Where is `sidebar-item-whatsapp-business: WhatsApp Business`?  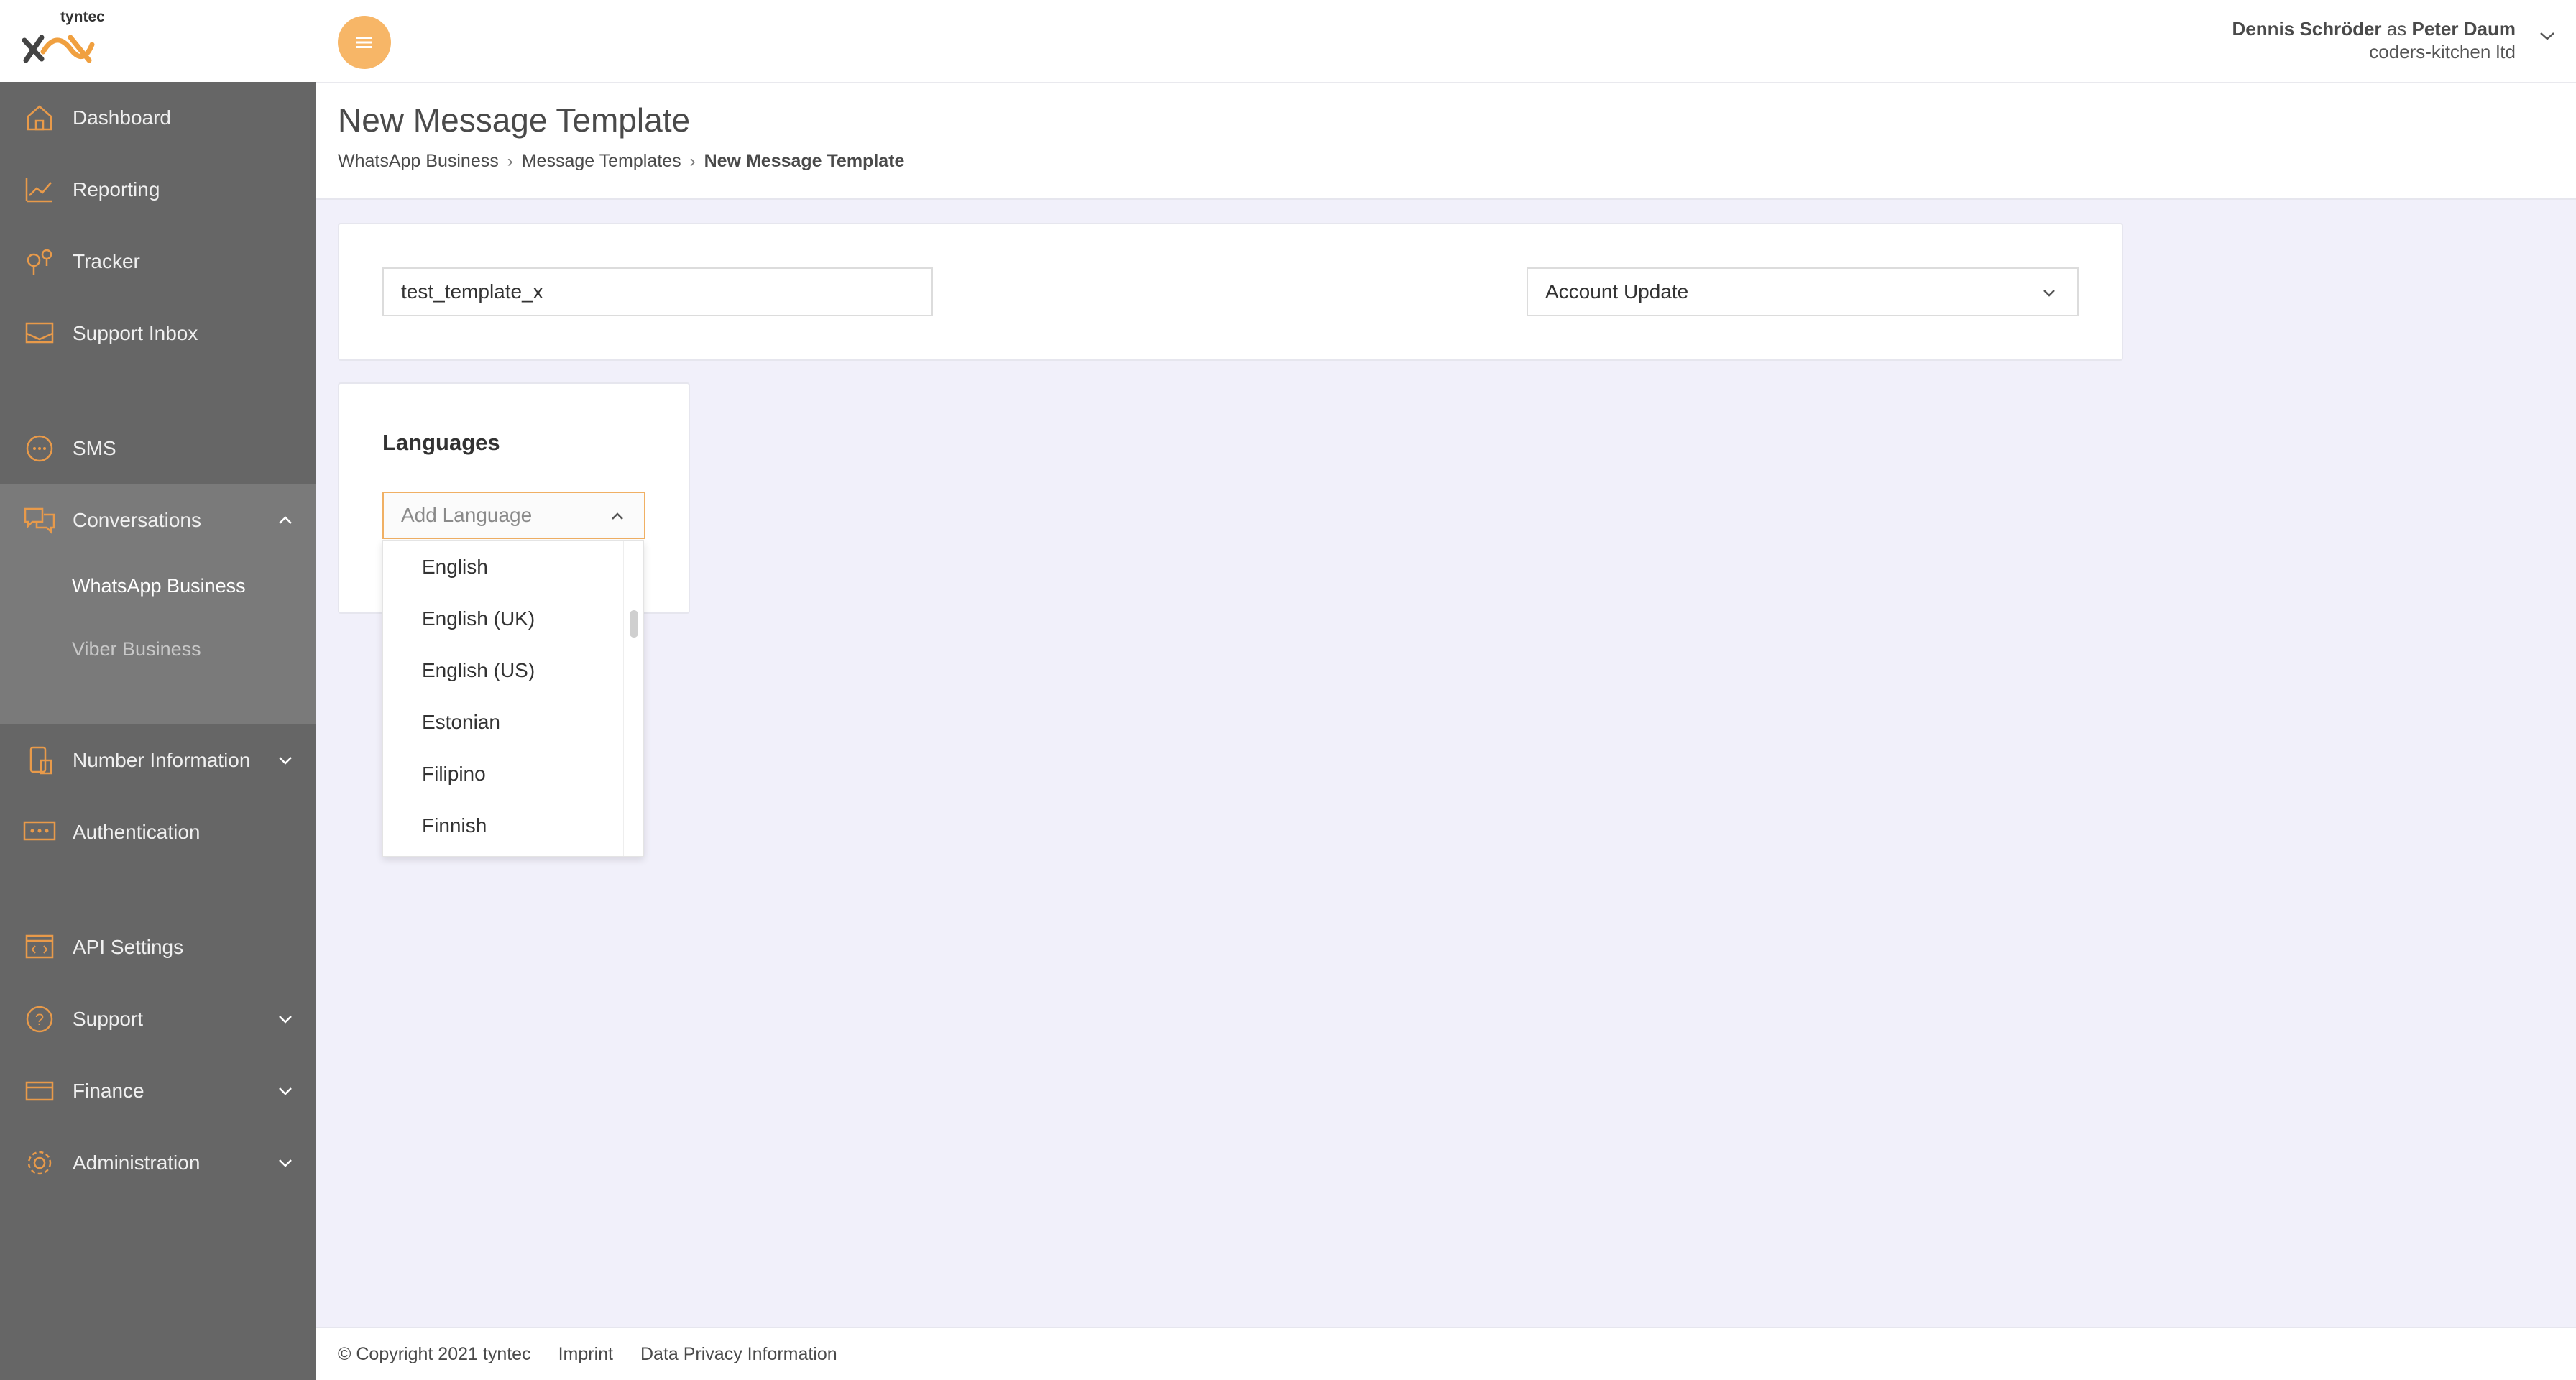
sidebar-item-whatsapp-business: WhatsApp Business is located at coordinates (159, 586).